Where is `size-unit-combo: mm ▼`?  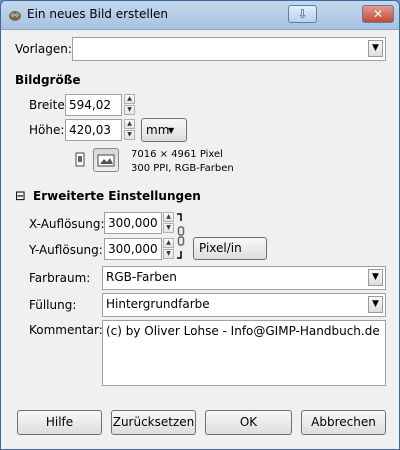 size-unit-combo: mm ▼ is located at coordinates (164, 130).